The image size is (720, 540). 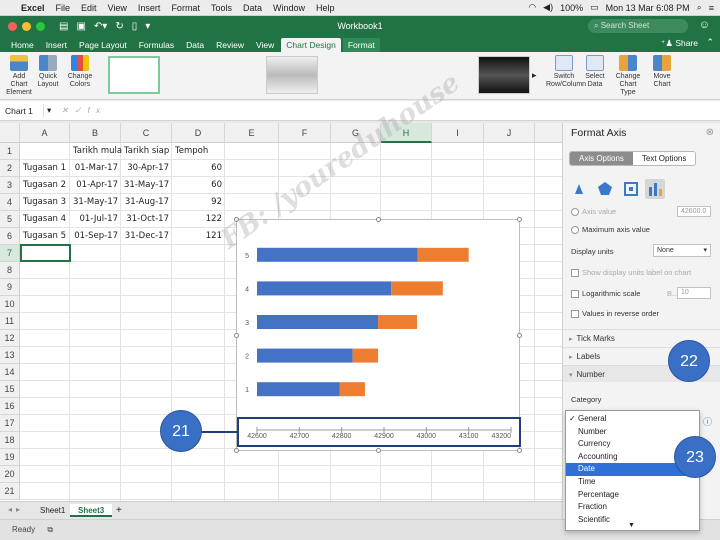 What do you see at coordinates (247, 357) in the screenshot?
I see `category-label-2: 2` at bounding box center [247, 357].